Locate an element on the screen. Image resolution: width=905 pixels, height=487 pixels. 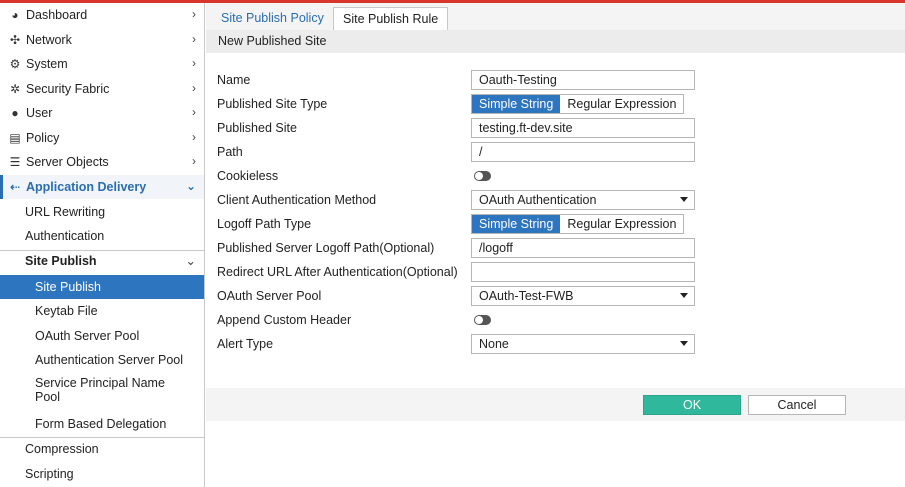
logoff-path-type-regular-expression: Regular Expression is located at coordinates (621, 224).